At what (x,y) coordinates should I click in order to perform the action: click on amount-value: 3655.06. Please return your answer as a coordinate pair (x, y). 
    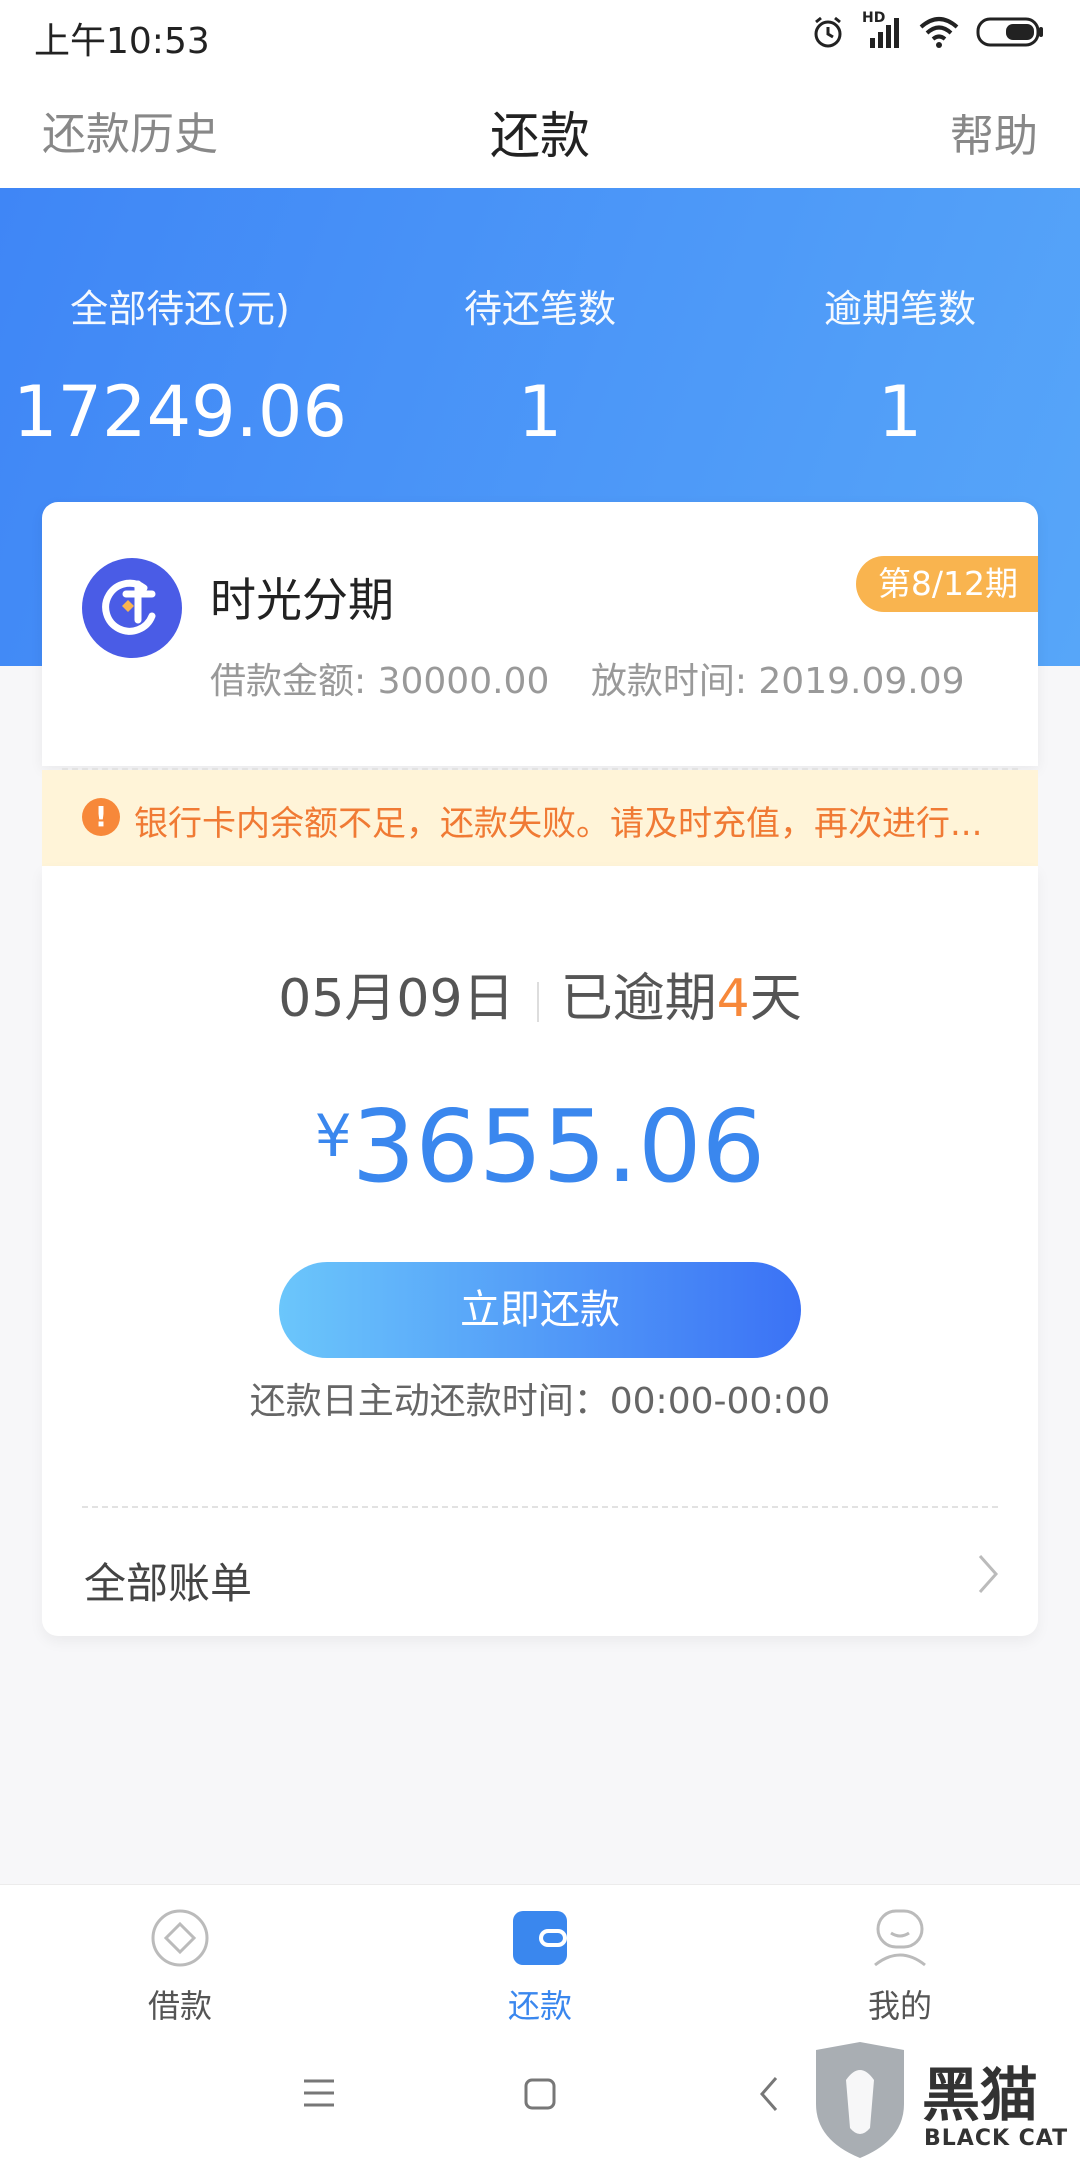
    Looking at the image, I should click on (558, 1146).